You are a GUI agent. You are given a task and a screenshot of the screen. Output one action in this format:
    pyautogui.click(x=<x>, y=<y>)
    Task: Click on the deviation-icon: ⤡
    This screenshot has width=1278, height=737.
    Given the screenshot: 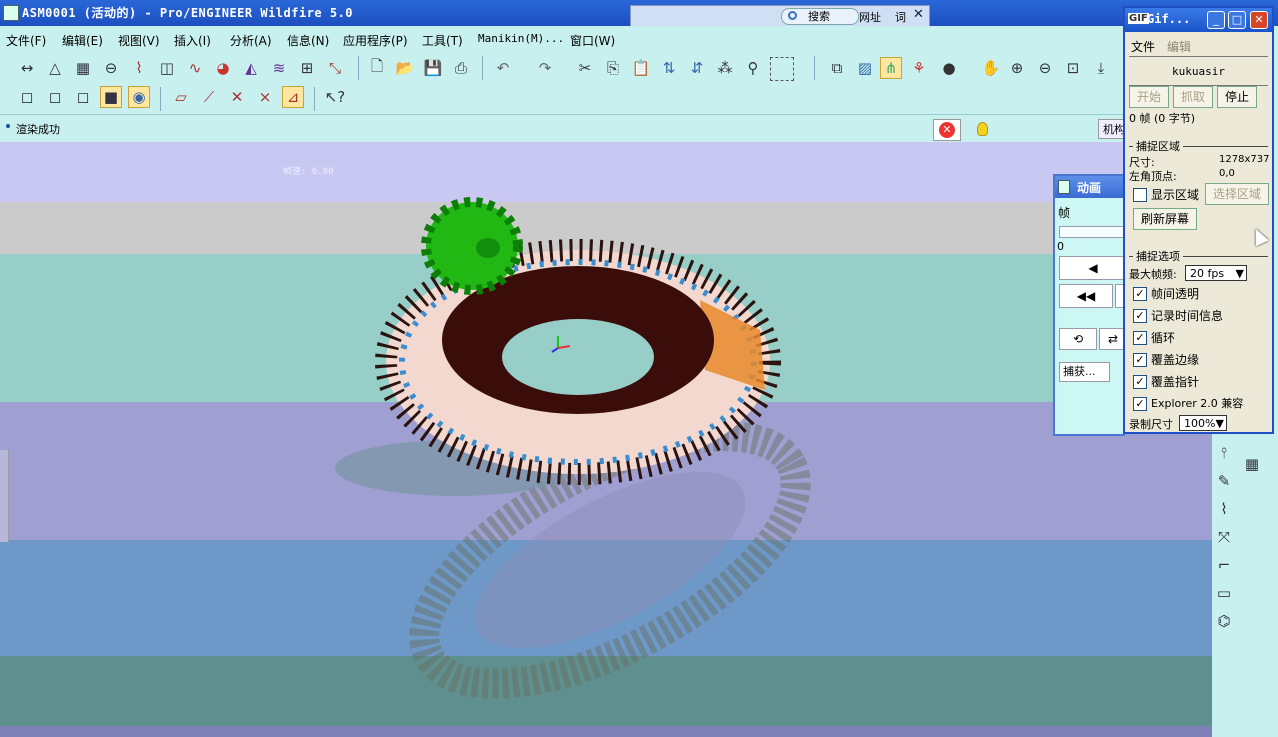 What is the action you would take?
    pyautogui.click(x=335, y=68)
    